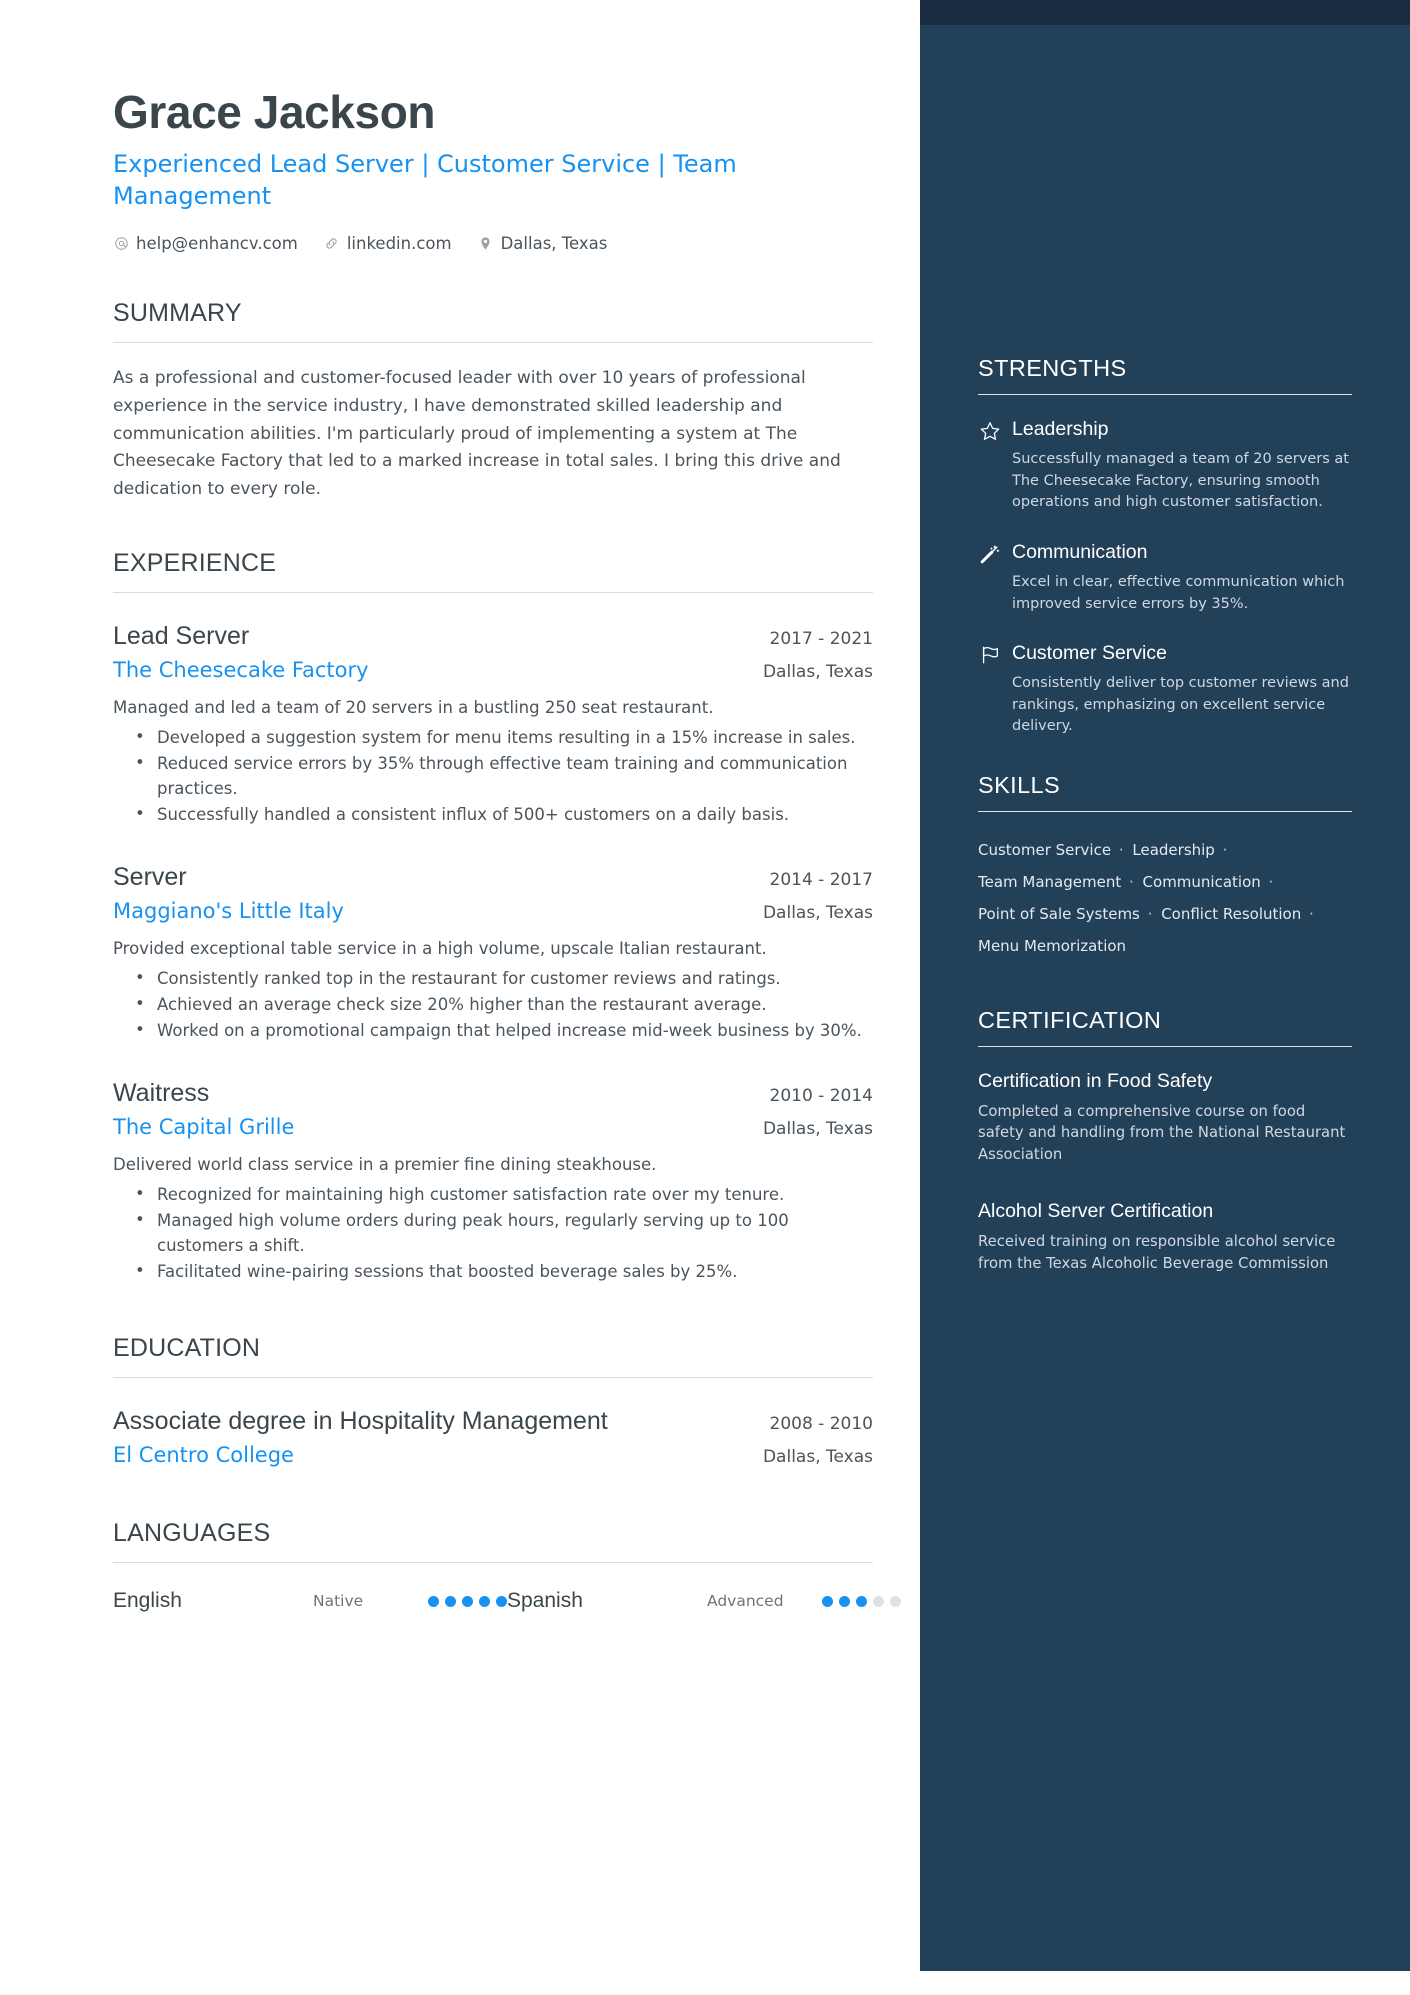 The image size is (1410, 1995). I want to click on language-name: English, so click(147, 1601).